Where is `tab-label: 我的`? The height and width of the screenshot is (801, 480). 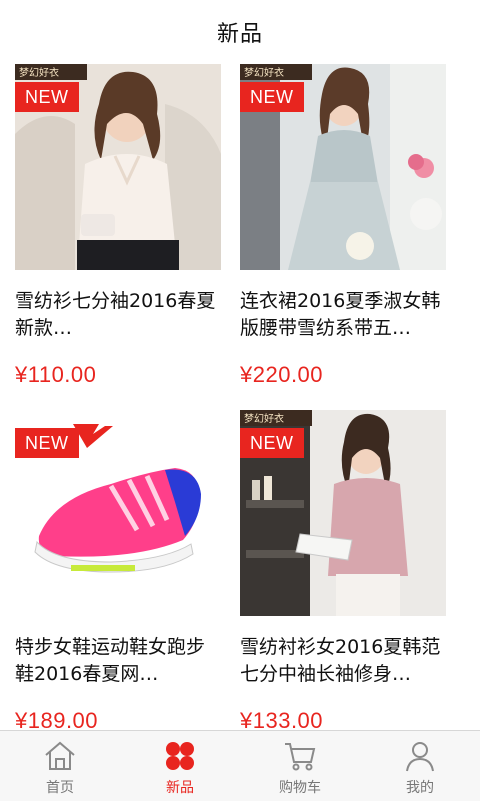
tab-label: 我的 is located at coordinates (420, 788).